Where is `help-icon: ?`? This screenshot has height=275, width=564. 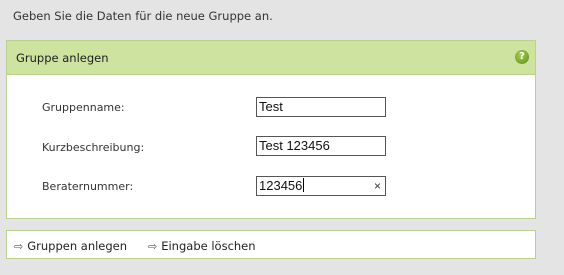
help-icon: ? is located at coordinates (522, 57).